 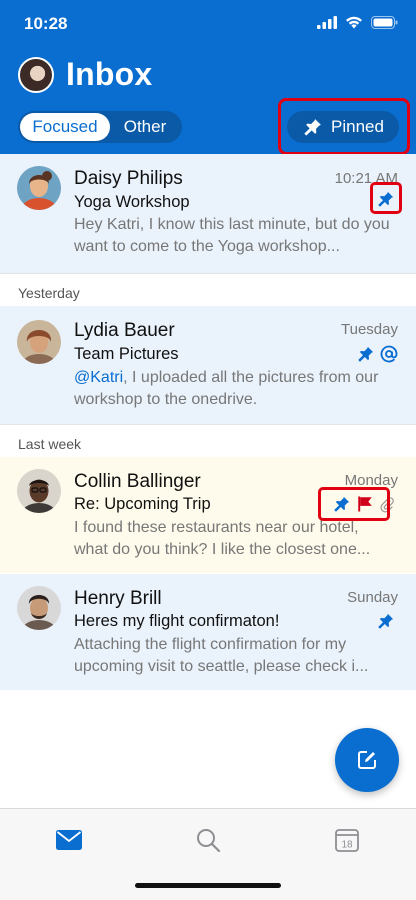 I want to click on email-subject: Yoga Workshop, so click(x=132, y=202).